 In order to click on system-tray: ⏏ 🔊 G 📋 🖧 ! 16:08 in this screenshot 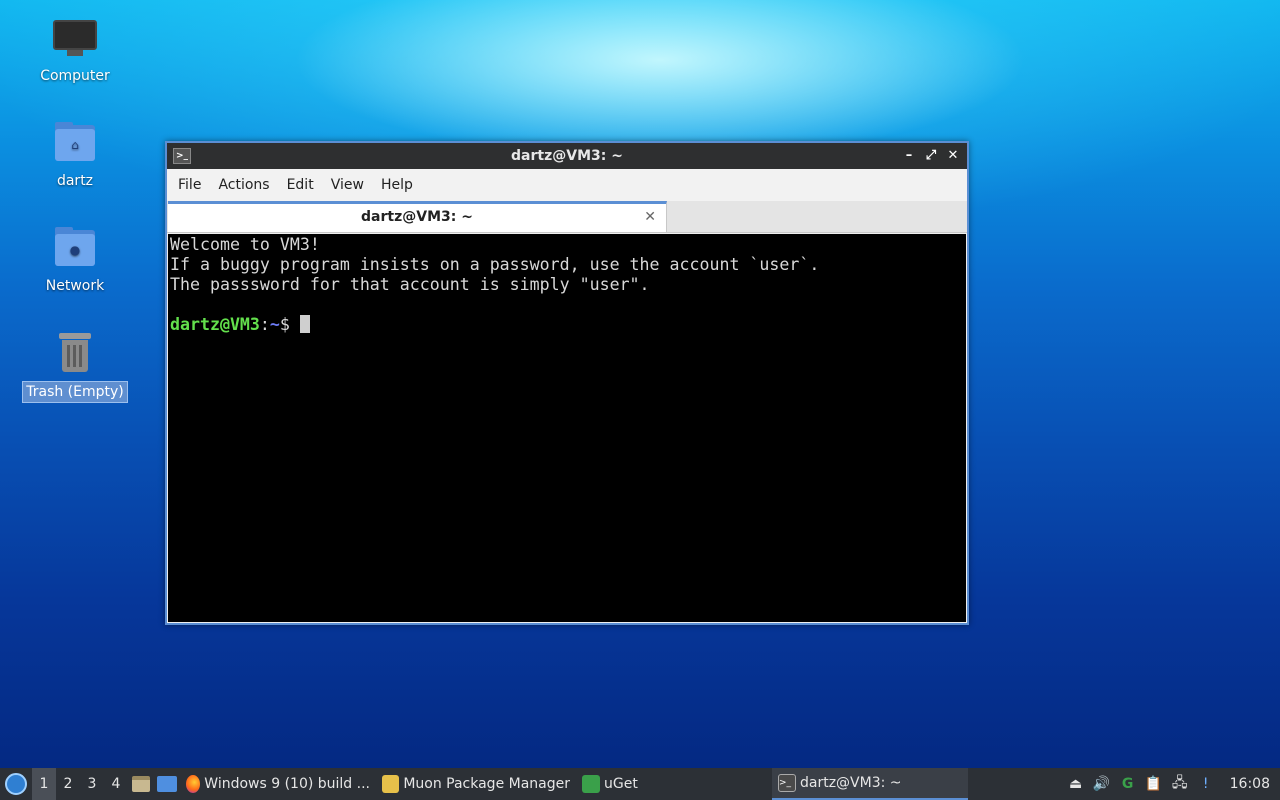, I will do `click(1173, 784)`.